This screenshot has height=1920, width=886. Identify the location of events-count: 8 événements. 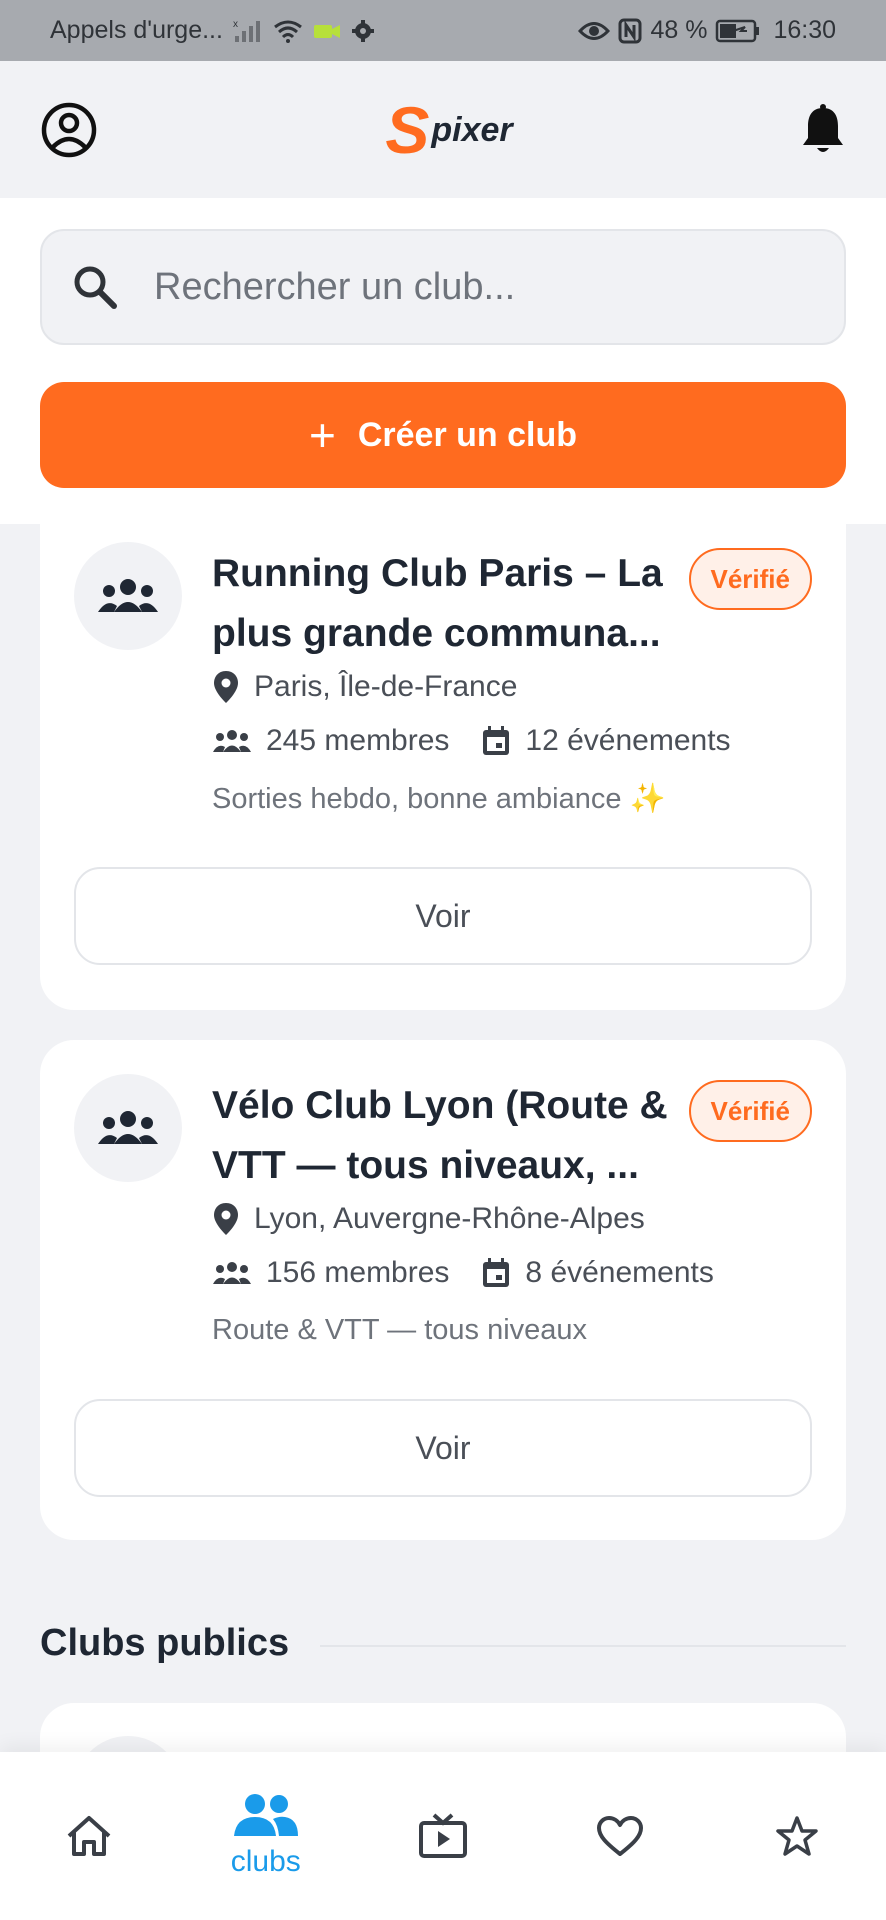
(619, 1272).